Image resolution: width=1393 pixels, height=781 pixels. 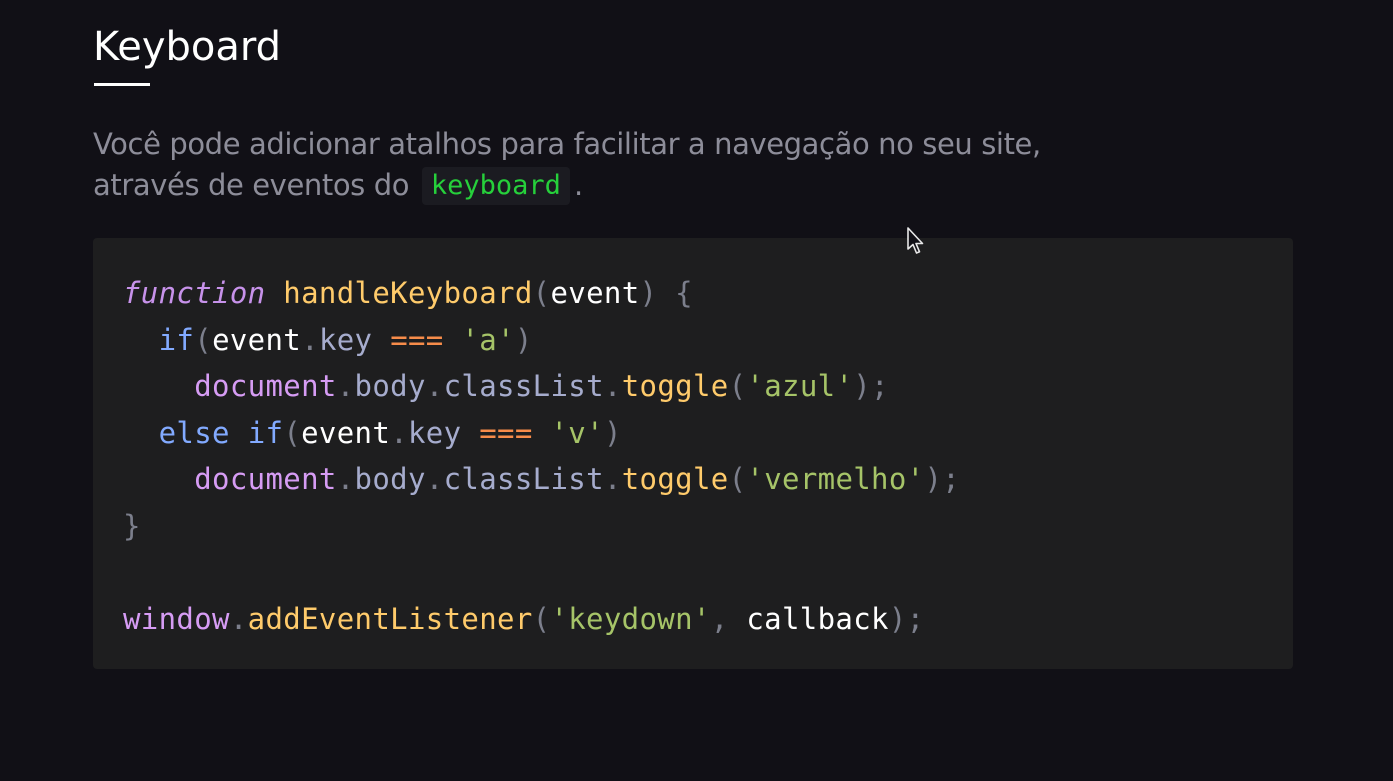 I want to click on code-token: handleKeyboard, so click(x=408, y=293).